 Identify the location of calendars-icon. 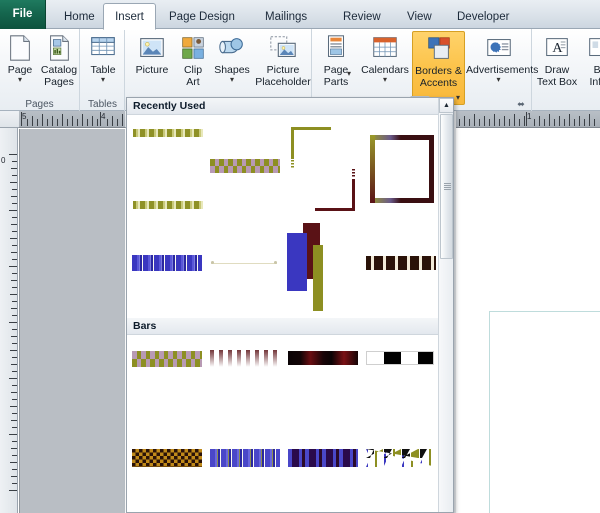
(385, 47).